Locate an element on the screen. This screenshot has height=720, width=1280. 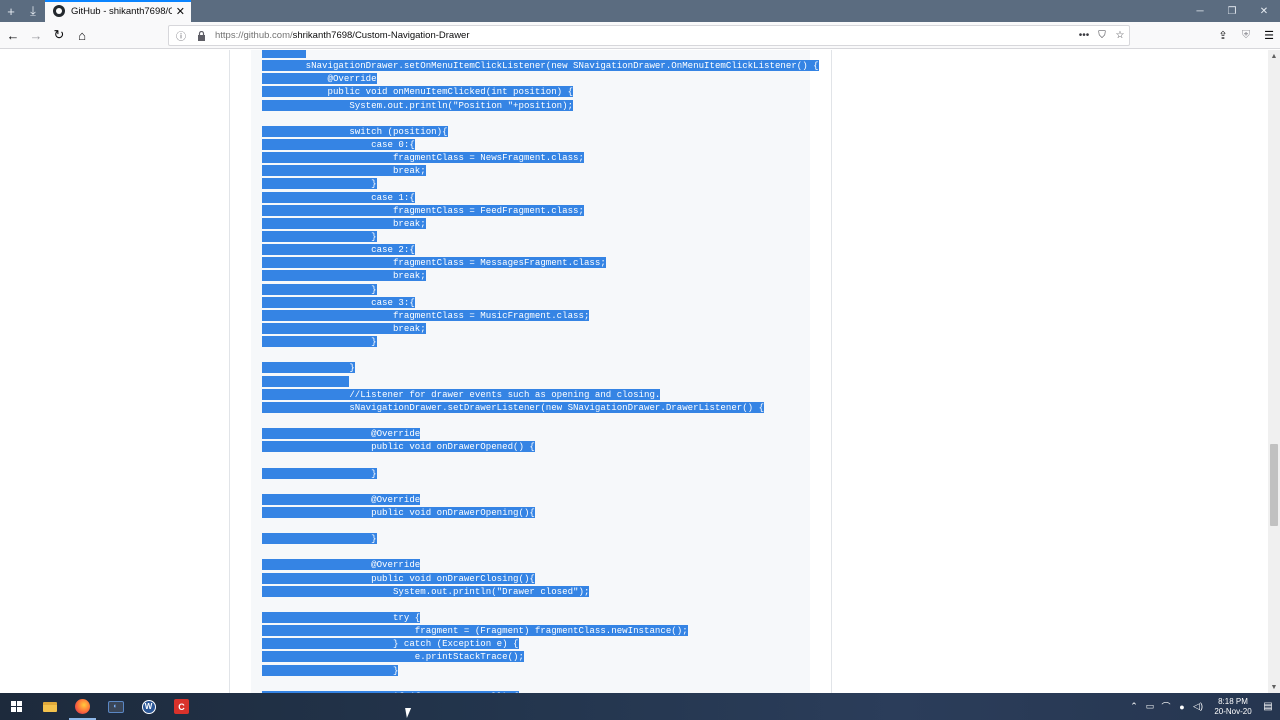
page-actions-icon: ••• is located at coordinates (1084, 35).